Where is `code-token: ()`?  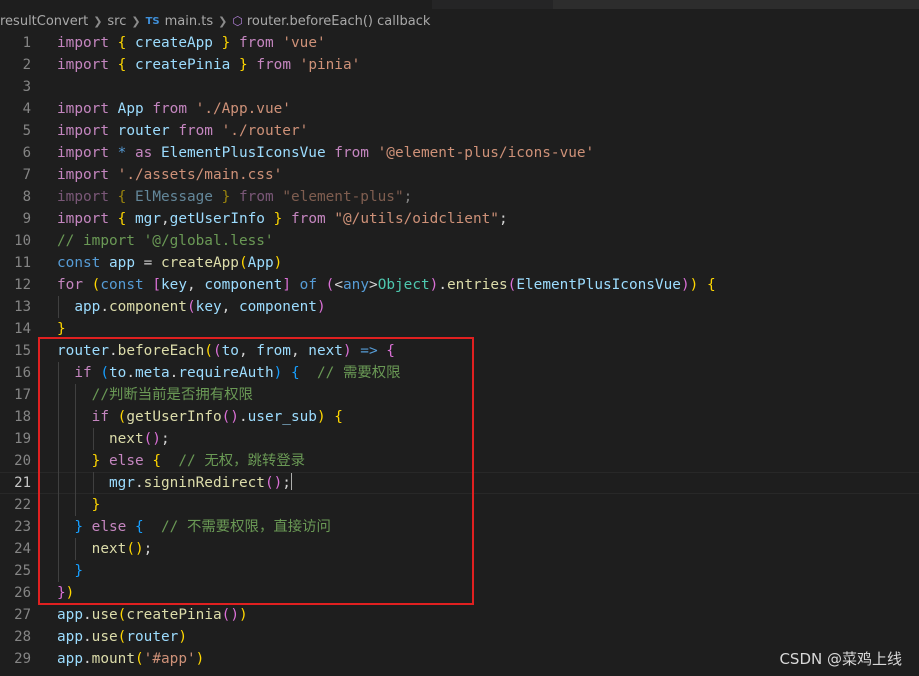 code-token: () is located at coordinates (152, 439).